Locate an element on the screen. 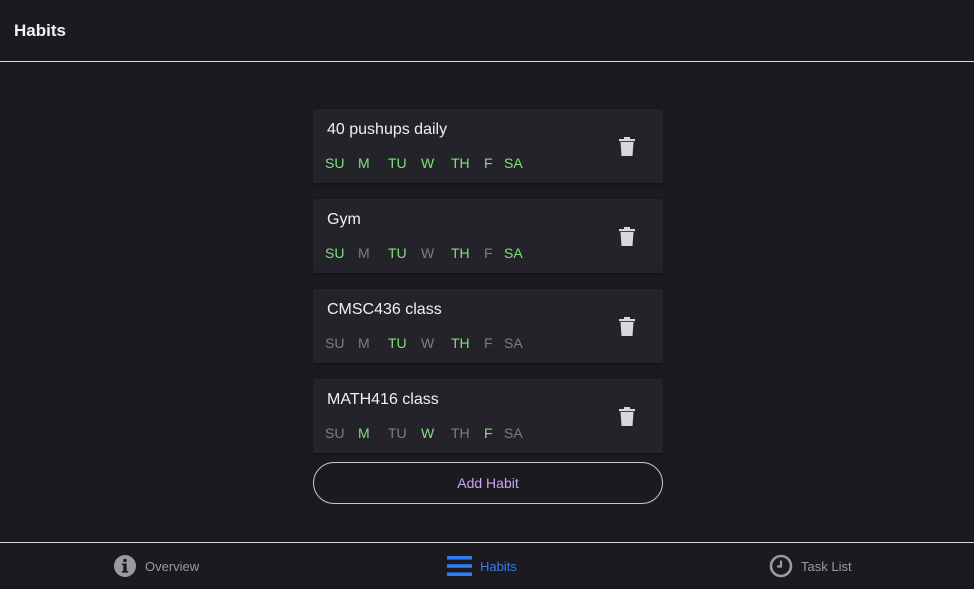 The width and height of the screenshot is (974, 589). habit-name: Gym is located at coordinates (344, 219).